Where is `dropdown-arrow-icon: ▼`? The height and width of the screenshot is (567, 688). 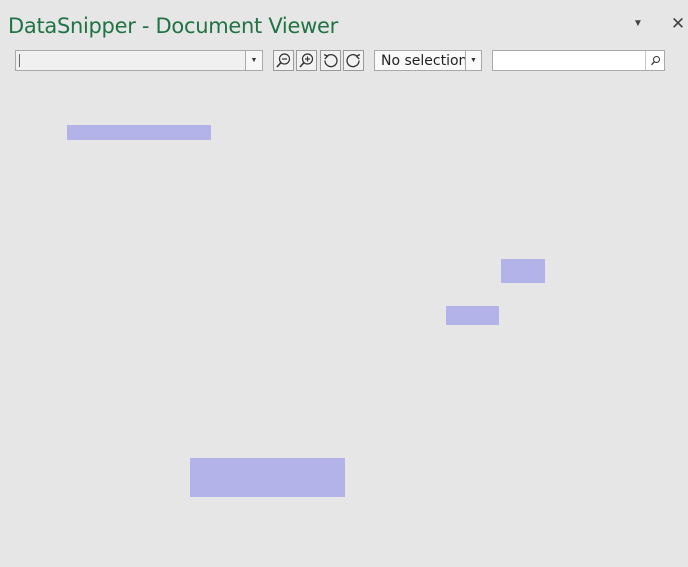
dropdown-arrow-icon: ▼ is located at coordinates (638, 23).